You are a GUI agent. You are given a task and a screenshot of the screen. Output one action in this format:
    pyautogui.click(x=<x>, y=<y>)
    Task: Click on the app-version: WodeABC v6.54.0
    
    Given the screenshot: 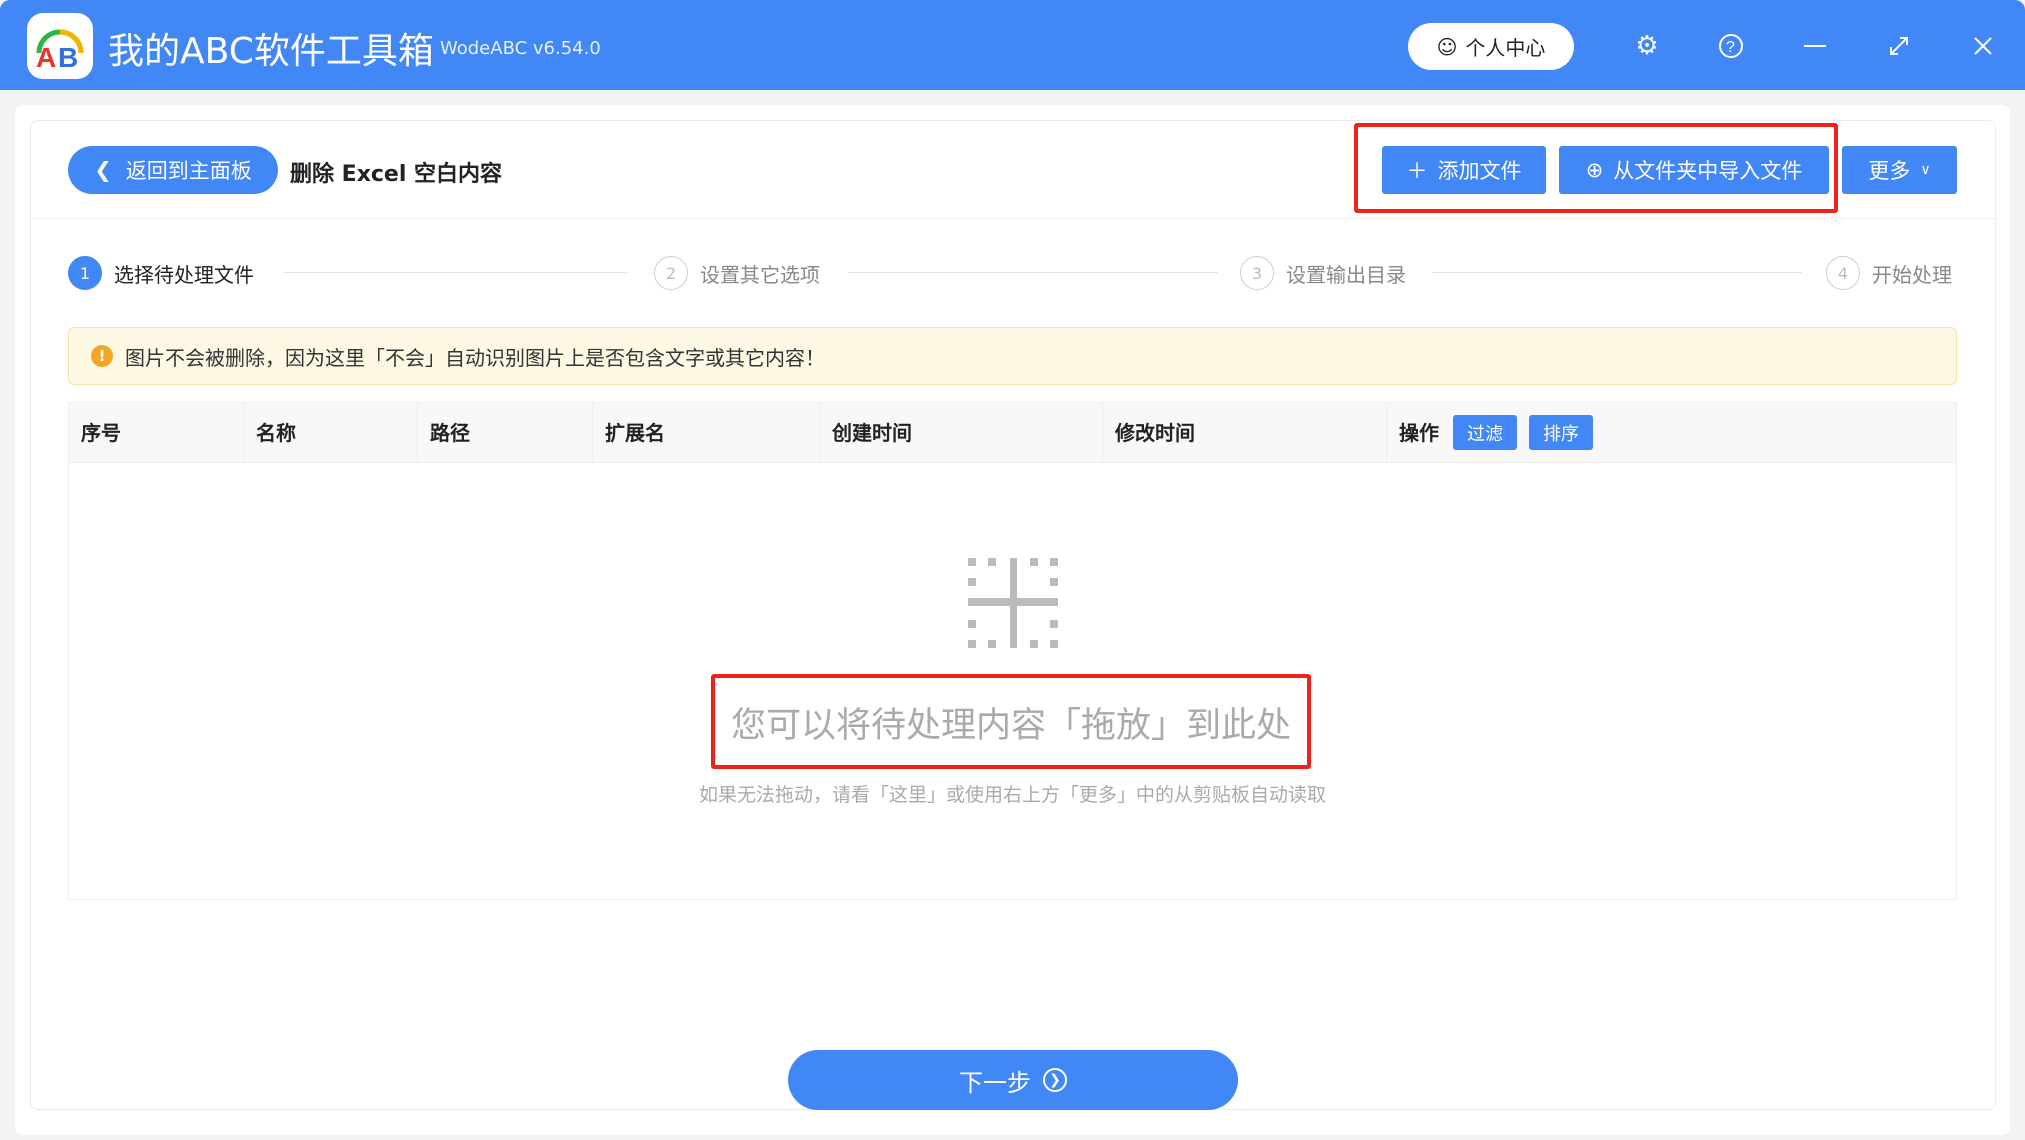 What is the action you would take?
    pyautogui.click(x=520, y=48)
    